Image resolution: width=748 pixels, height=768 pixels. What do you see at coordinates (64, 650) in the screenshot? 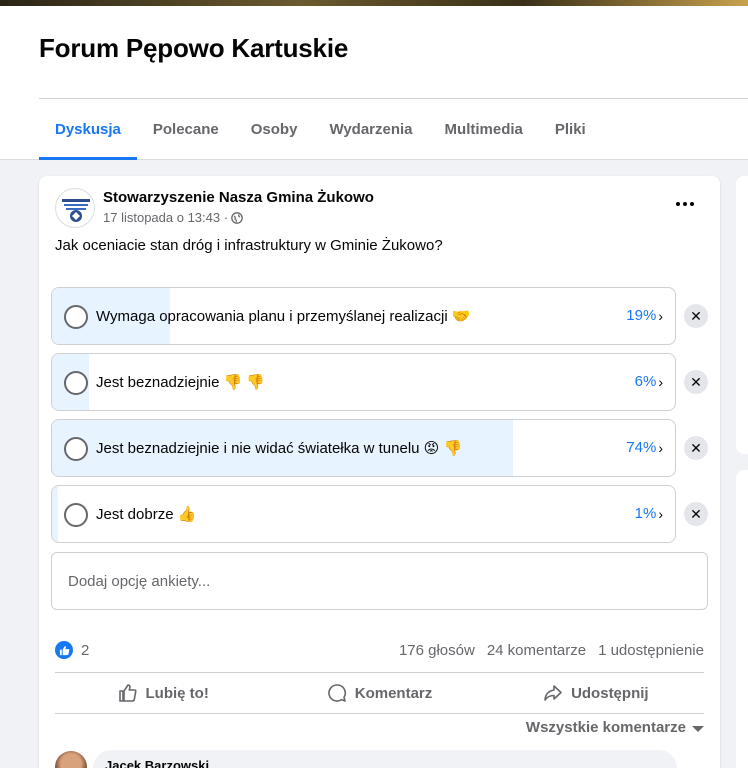
I see `like-reaction-icon` at bounding box center [64, 650].